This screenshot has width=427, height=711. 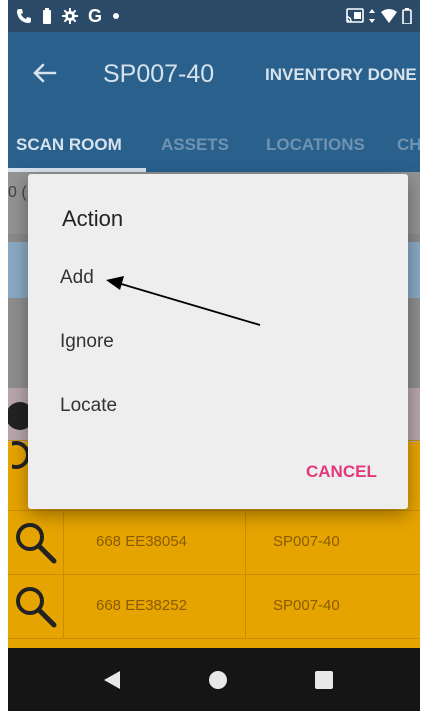 What do you see at coordinates (315, 145) in the screenshot?
I see `tab-locations: LOCATIONS` at bounding box center [315, 145].